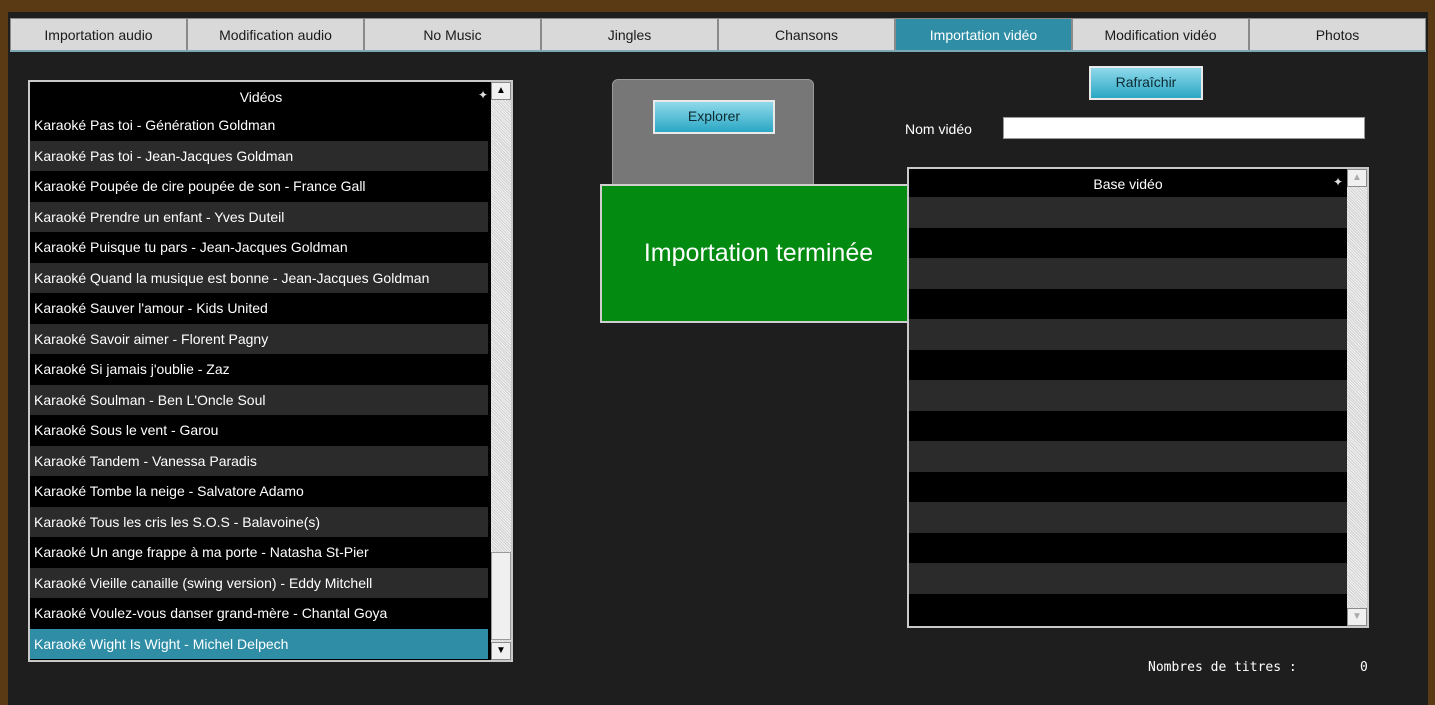 This screenshot has width=1435, height=705. Describe the element at coordinates (259, 338) in the screenshot. I see `list-item: Karaoké Savoir aimer - Florent Pagny` at that location.